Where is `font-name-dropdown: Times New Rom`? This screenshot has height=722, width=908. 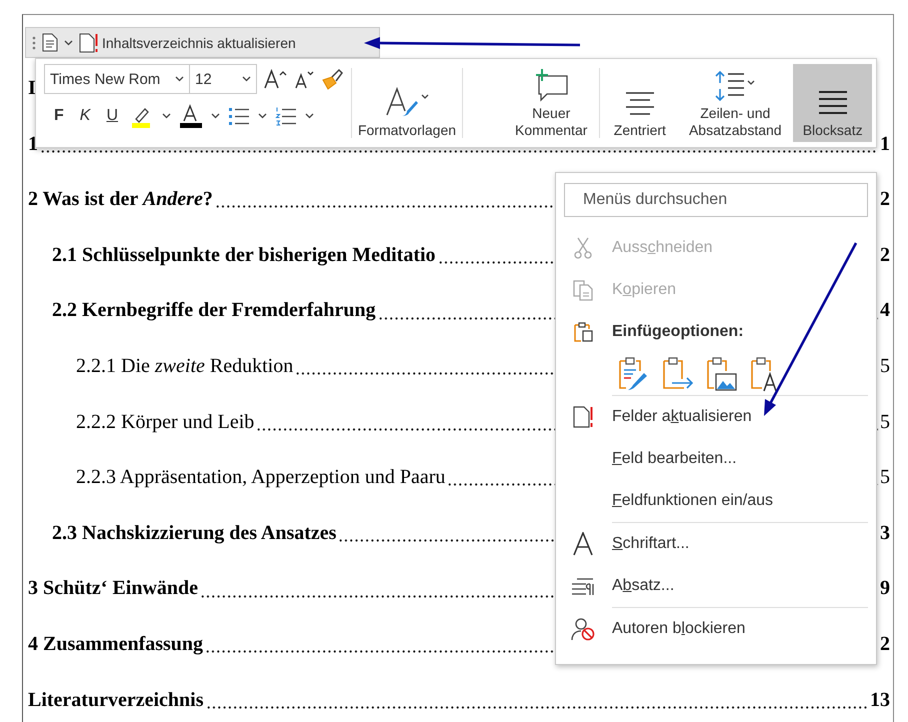 font-name-dropdown: Times New Rom is located at coordinates (117, 79).